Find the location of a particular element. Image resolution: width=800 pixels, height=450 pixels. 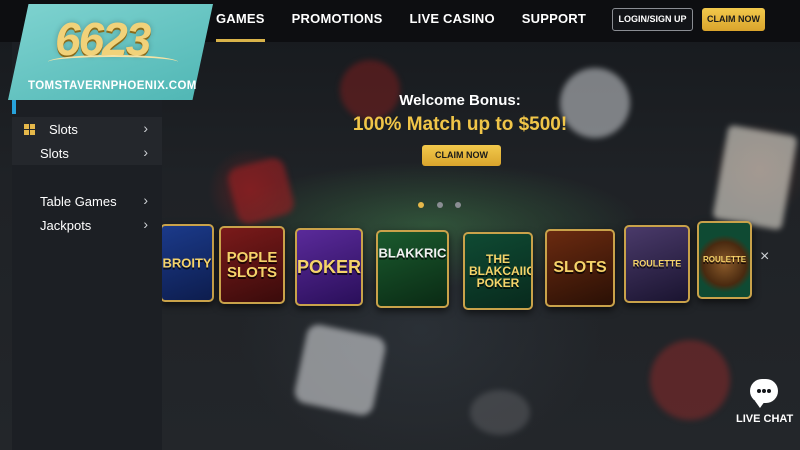

game-tile-slots: SLOTS is located at coordinates (580, 268).